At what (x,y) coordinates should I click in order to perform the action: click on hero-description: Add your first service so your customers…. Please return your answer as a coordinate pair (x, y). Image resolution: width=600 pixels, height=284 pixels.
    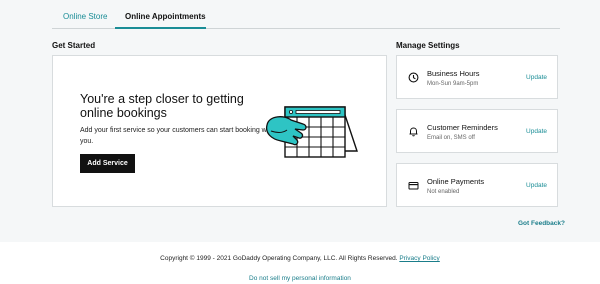
    Looking at the image, I should click on (177, 136).